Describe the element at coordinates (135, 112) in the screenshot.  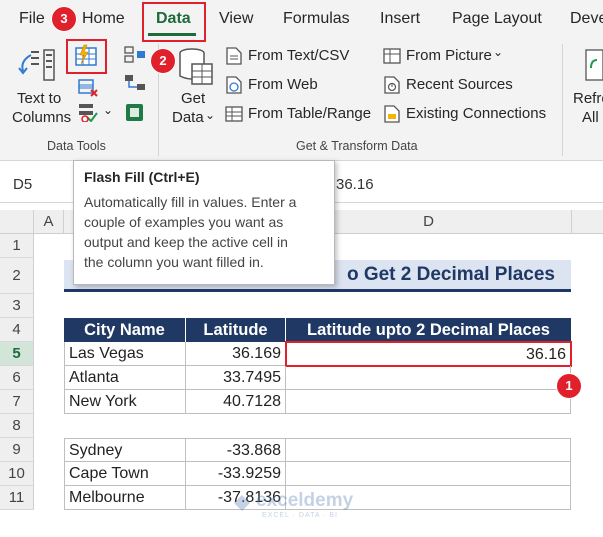
I see `manage-data-model-icon` at that location.